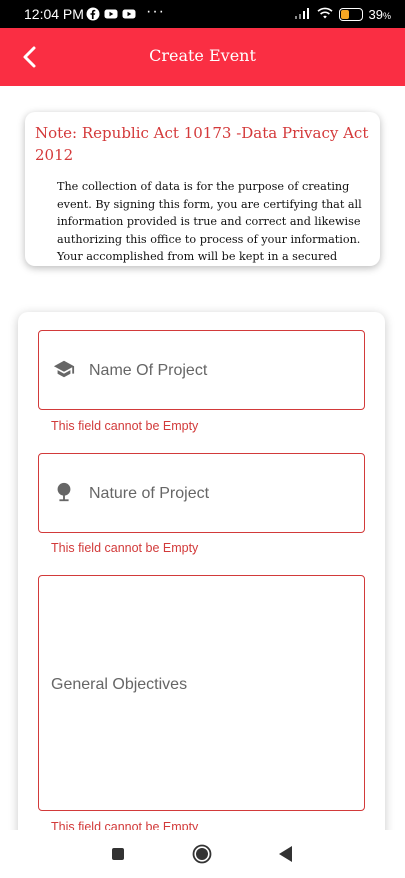 This screenshot has height=878, width=405. I want to click on status-bar: 12:04 PM ··· 39%, so click(202, 14).